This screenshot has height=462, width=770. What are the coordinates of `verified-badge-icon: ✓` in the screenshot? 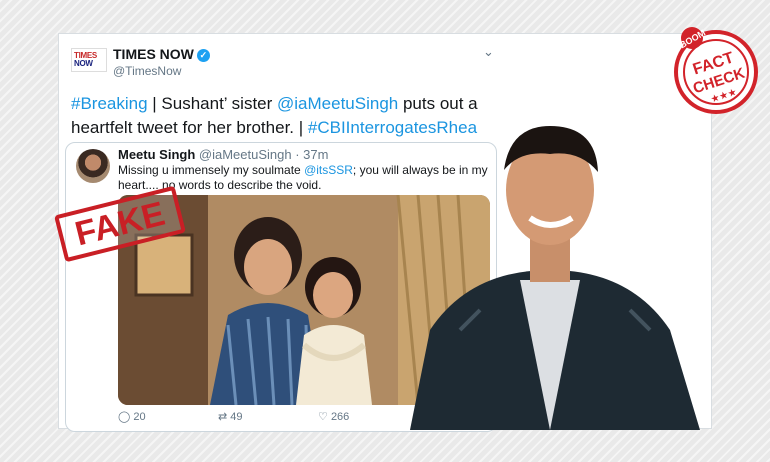 It's located at (203, 55).